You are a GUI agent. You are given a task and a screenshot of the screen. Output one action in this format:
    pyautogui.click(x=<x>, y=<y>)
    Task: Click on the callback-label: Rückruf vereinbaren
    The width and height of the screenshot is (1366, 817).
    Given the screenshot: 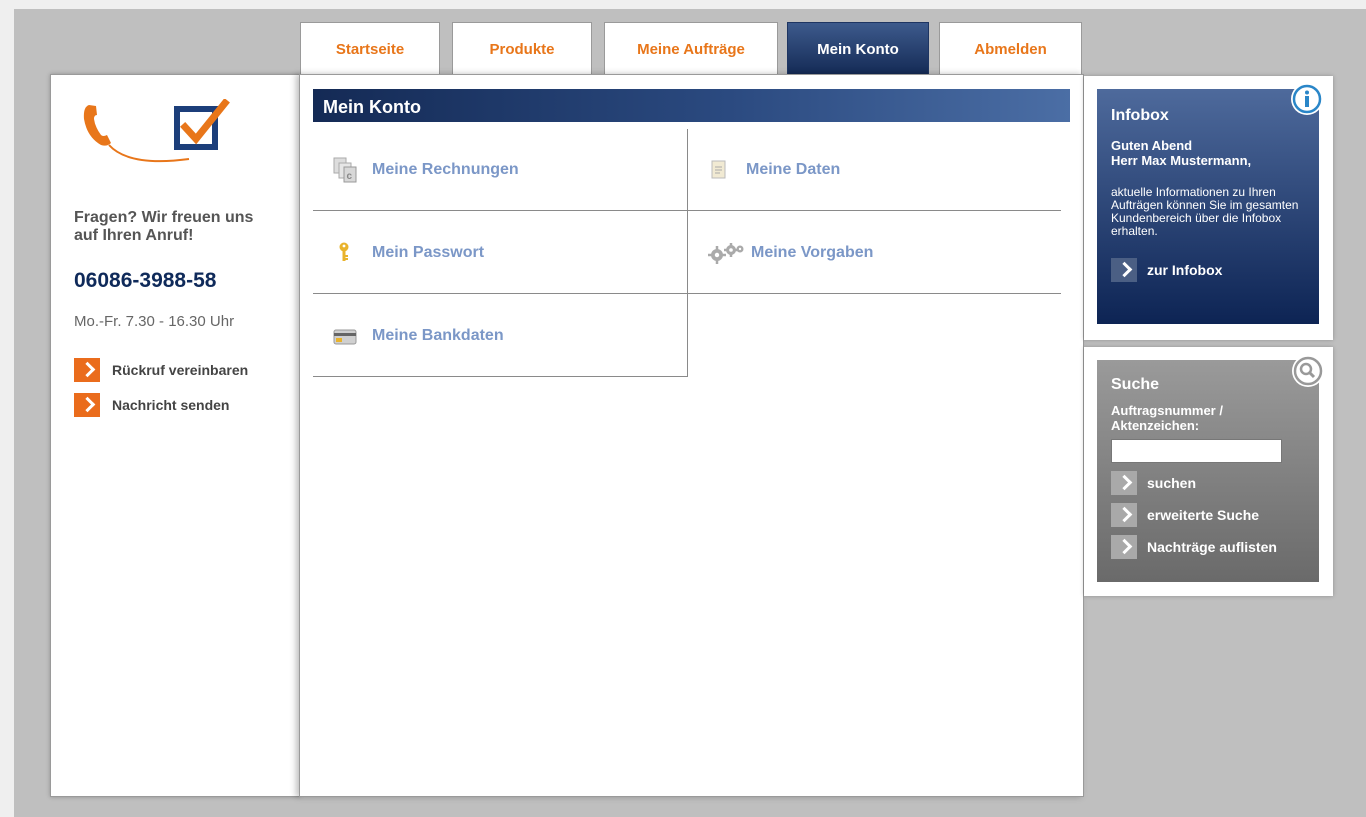 What is the action you would take?
    pyautogui.click(x=180, y=370)
    